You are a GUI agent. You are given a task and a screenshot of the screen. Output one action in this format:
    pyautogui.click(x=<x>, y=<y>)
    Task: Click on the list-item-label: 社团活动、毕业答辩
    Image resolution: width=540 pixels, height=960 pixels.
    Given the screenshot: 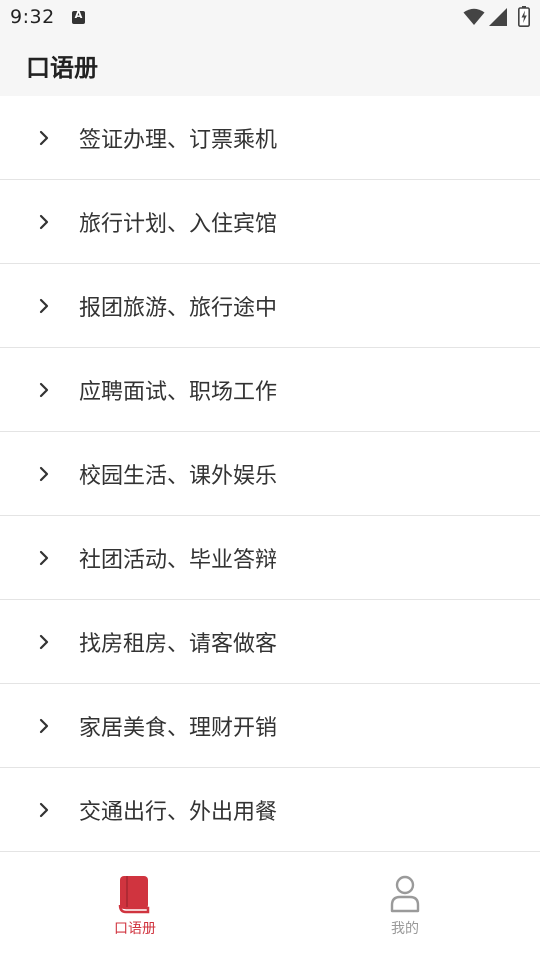 What is the action you would take?
    pyautogui.click(x=178, y=560)
    